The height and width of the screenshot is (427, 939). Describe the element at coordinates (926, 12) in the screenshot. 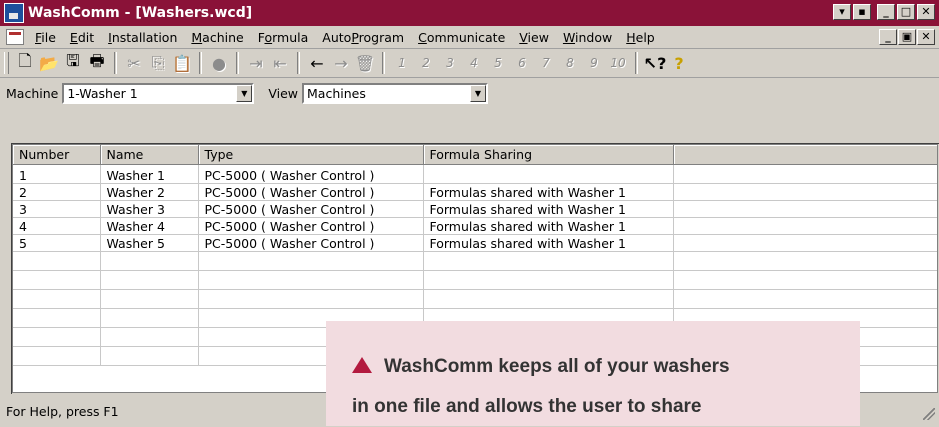

I see `close-button: ✕` at that location.